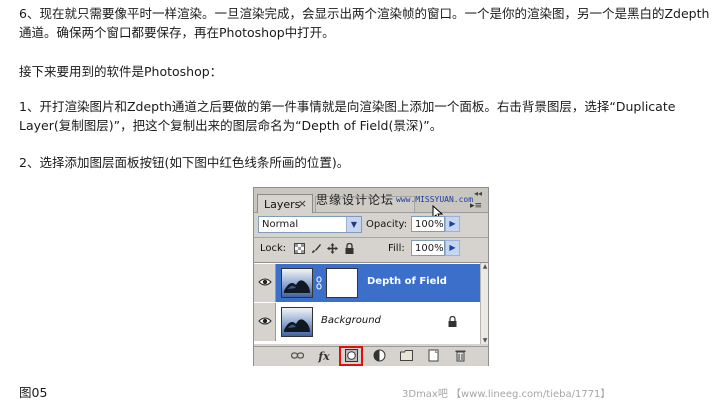 The width and height of the screenshot is (726, 410). Describe the element at coordinates (351, 320) in the screenshot. I see `layer-name: Background` at that location.